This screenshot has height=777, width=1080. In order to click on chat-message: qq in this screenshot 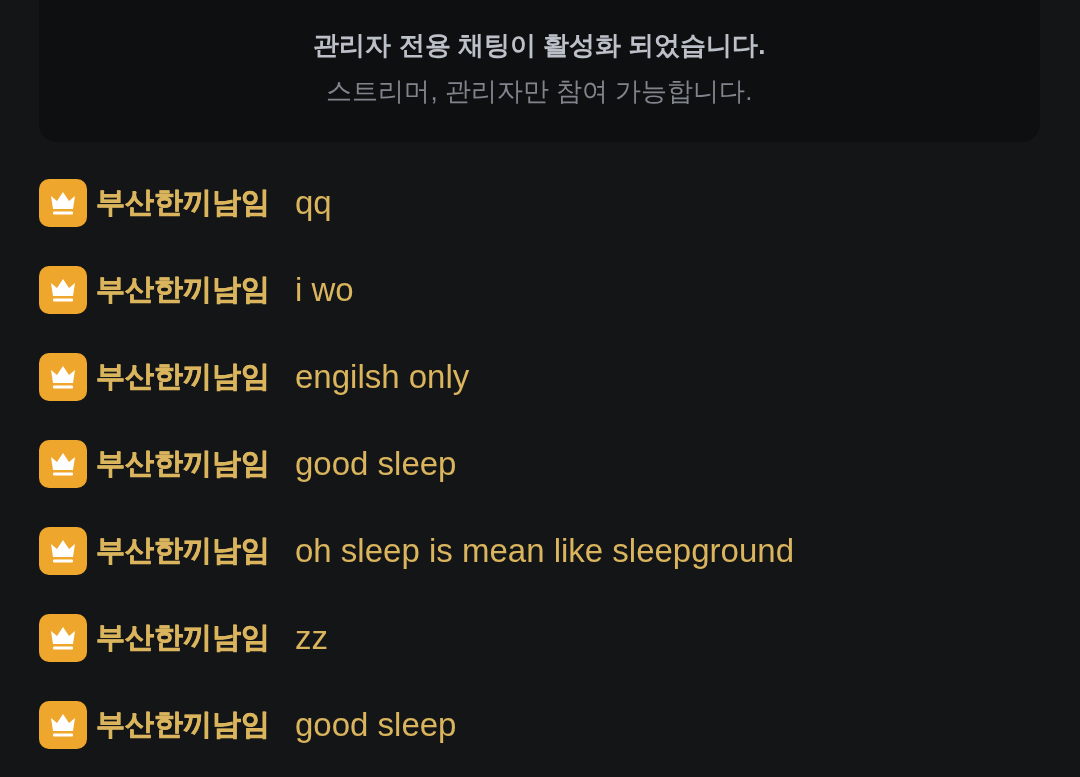, I will do `click(313, 203)`.